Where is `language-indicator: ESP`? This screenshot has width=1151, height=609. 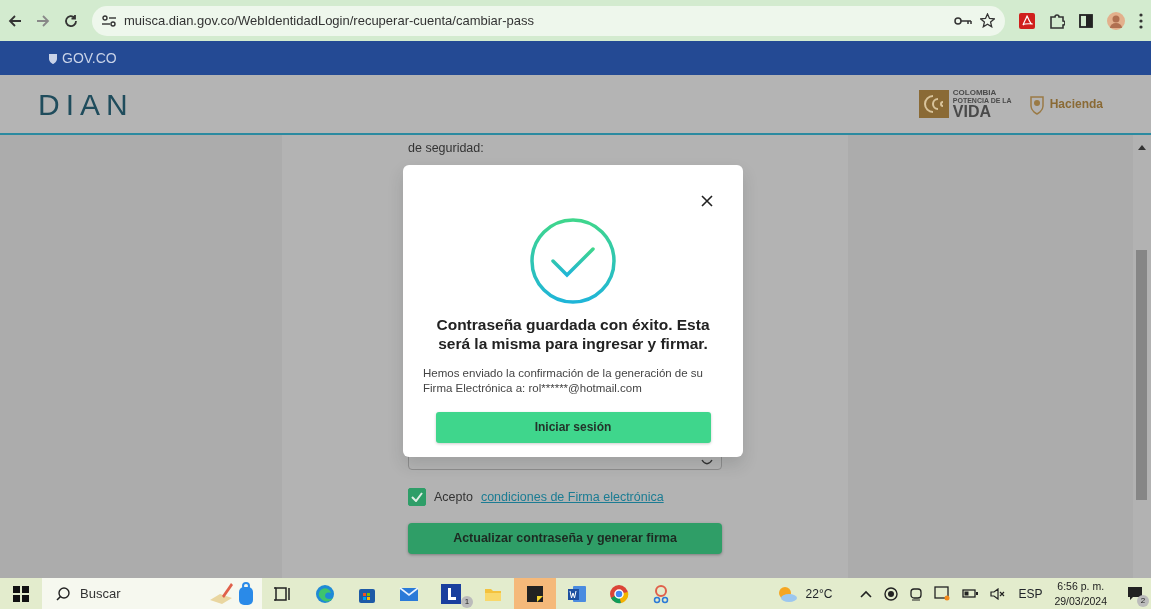
language-indicator: ESP is located at coordinates (1030, 593).